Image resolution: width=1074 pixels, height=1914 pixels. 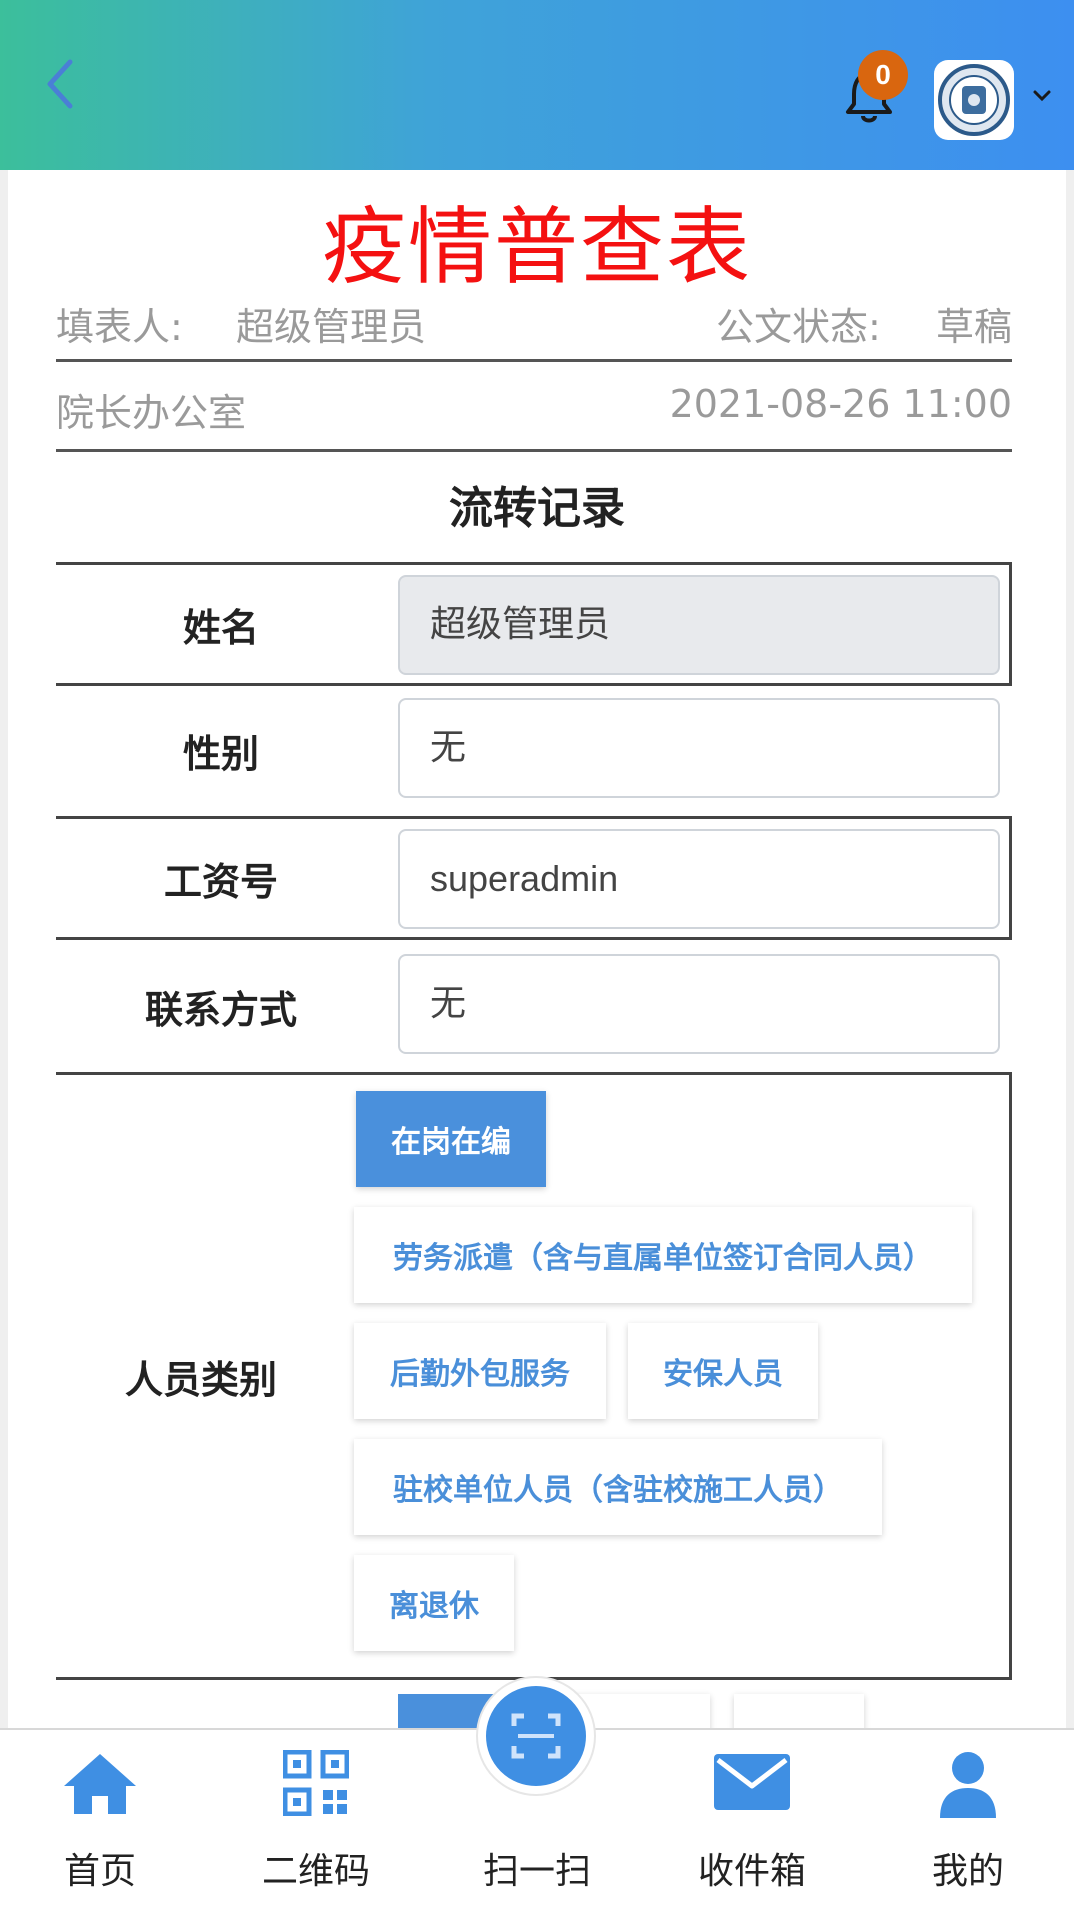 I want to click on nav-inbox-label: 收件箱, so click(x=751, y=1871).